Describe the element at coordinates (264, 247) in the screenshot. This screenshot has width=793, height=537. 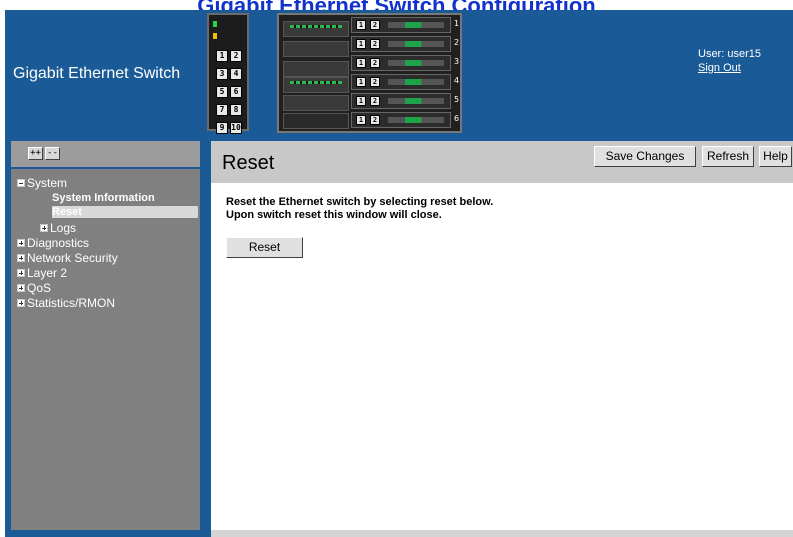
I see `reset-button: Reset` at that location.